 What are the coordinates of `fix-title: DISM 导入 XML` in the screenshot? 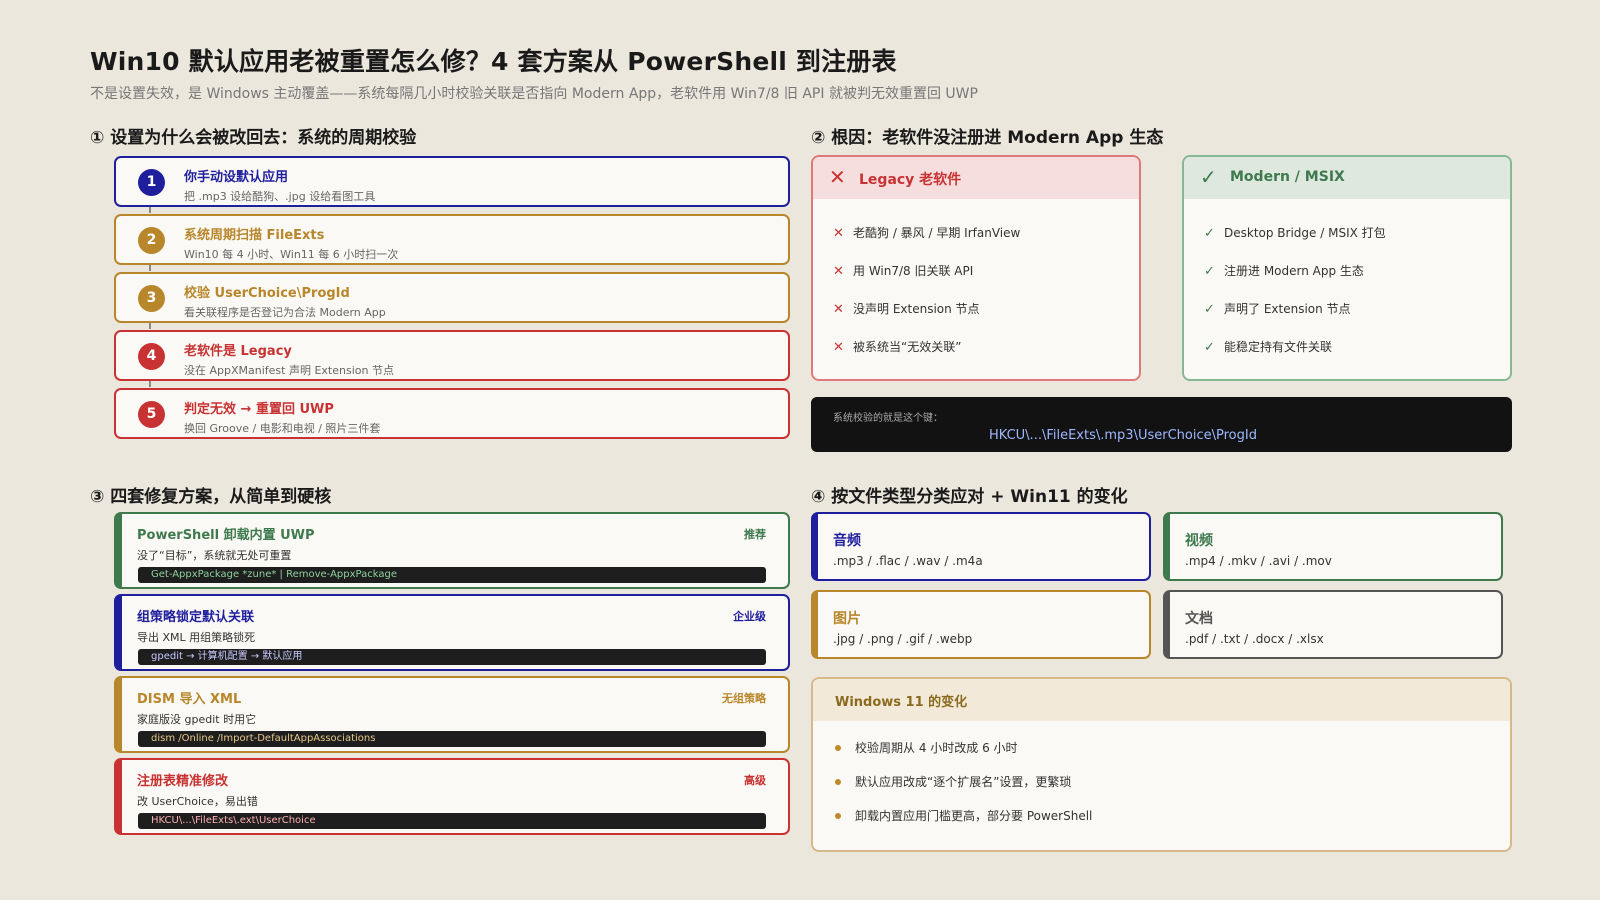 It's located at (189, 699).